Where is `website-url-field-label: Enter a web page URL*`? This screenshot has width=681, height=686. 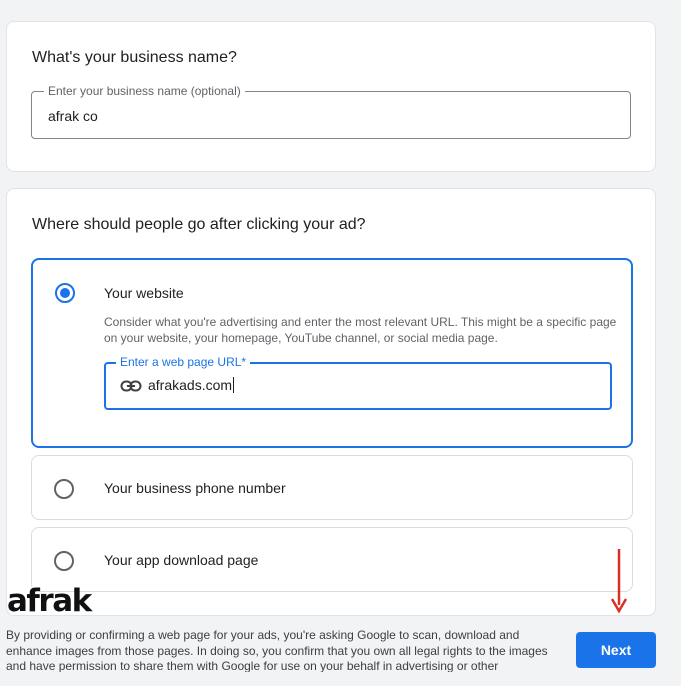 website-url-field-label: Enter a web page URL* is located at coordinates (183, 362).